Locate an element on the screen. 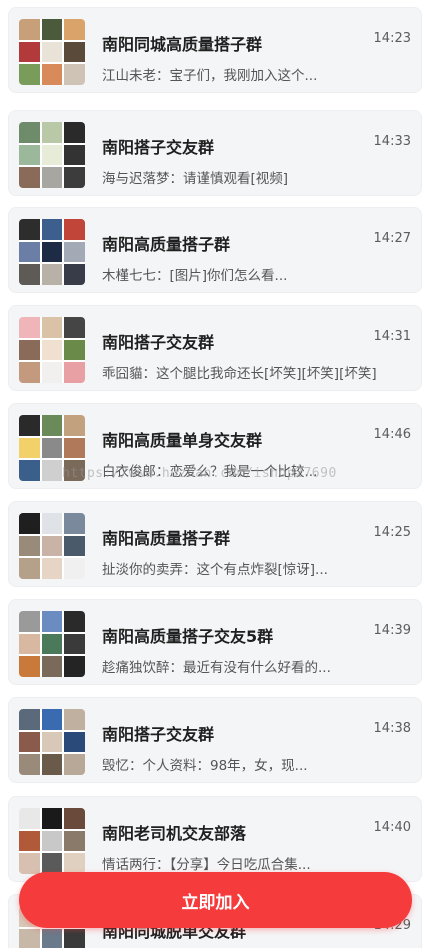 This screenshot has height=948, width=432. group-time: 14:46 is located at coordinates (392, 434).